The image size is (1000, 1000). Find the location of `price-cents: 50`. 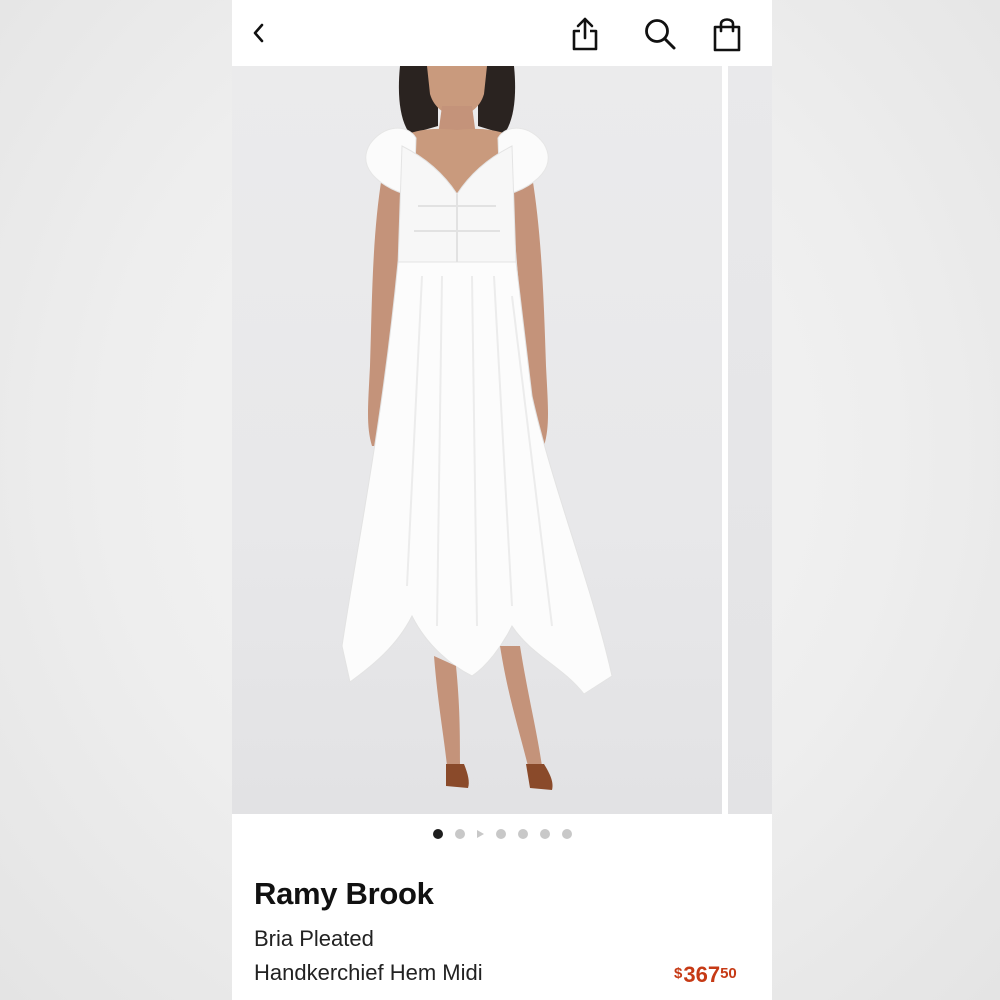

price-cents: 50 is located at coordinates (728, 973).